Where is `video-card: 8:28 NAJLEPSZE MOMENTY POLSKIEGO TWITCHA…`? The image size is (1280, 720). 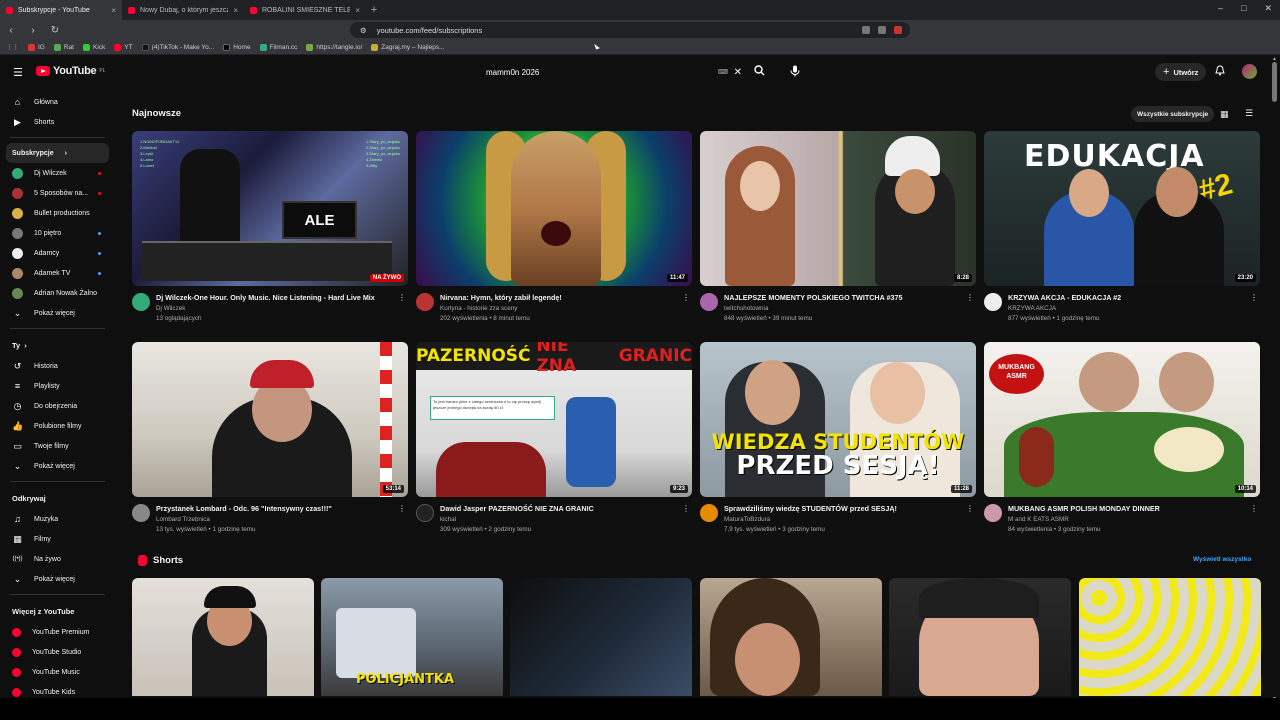
video-card: 8:28 NAJLEPSZE MOMENTY POLSKIEGO TWITCHA… is located at coordinates (838, 226).